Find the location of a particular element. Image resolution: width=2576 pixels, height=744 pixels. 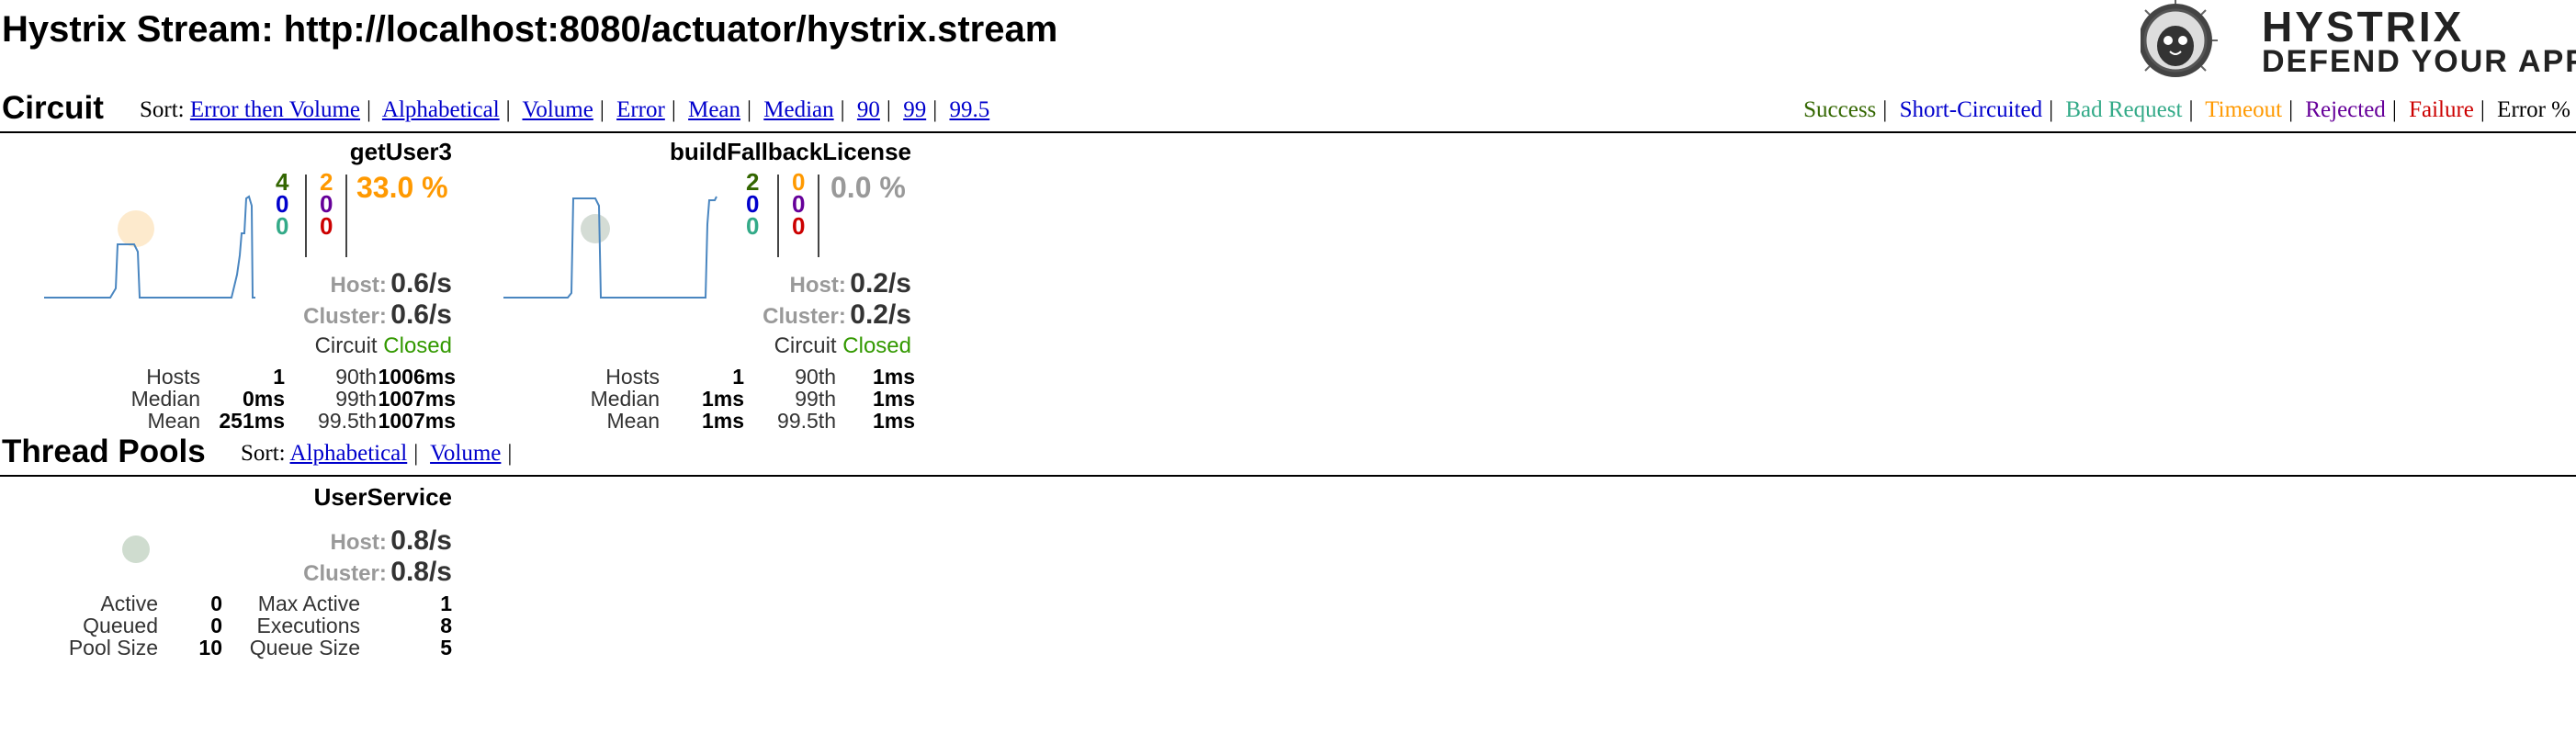

queued-label: Queued is located at coordinates (120, 625).